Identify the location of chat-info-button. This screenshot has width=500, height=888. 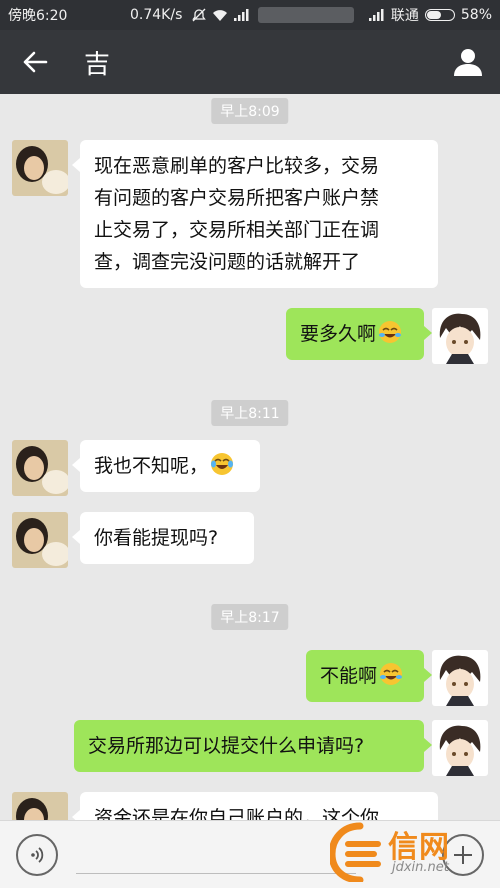
(468, 62).